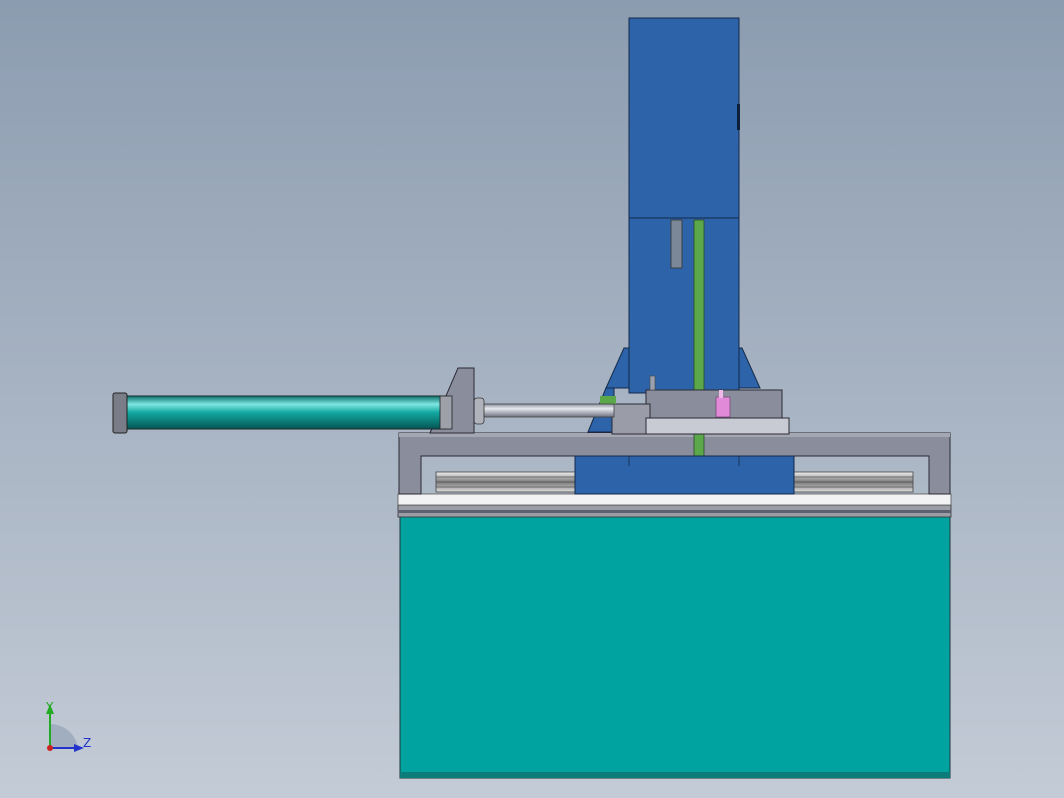  Describe the element at coordinates (87, 743) in the screenshot. I see `triad-z-label: Z` at that location.